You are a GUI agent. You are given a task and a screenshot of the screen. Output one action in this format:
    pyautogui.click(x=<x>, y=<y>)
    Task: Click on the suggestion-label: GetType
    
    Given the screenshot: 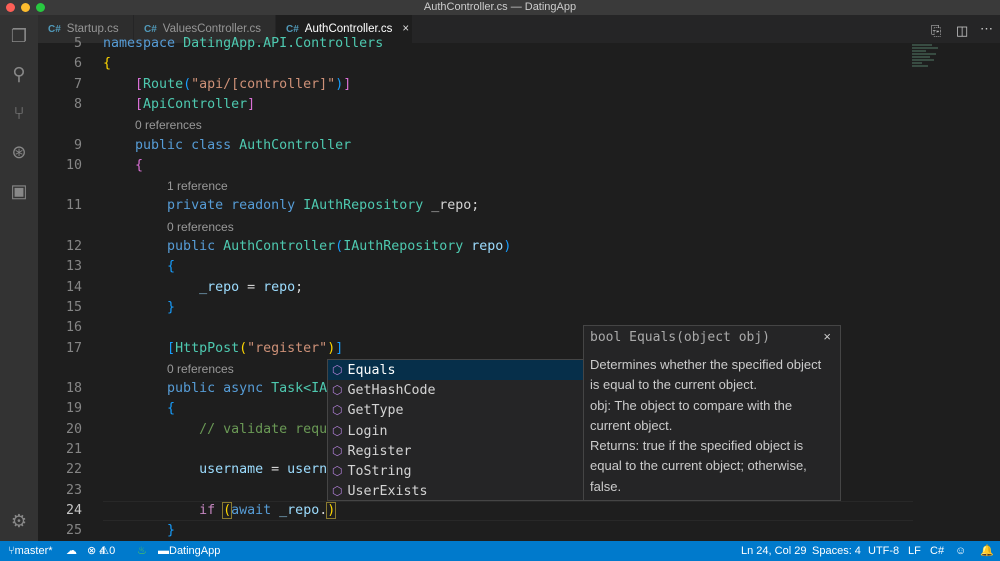 What is the action you would take?
    pyautogui.click(x=375, y=411)
    